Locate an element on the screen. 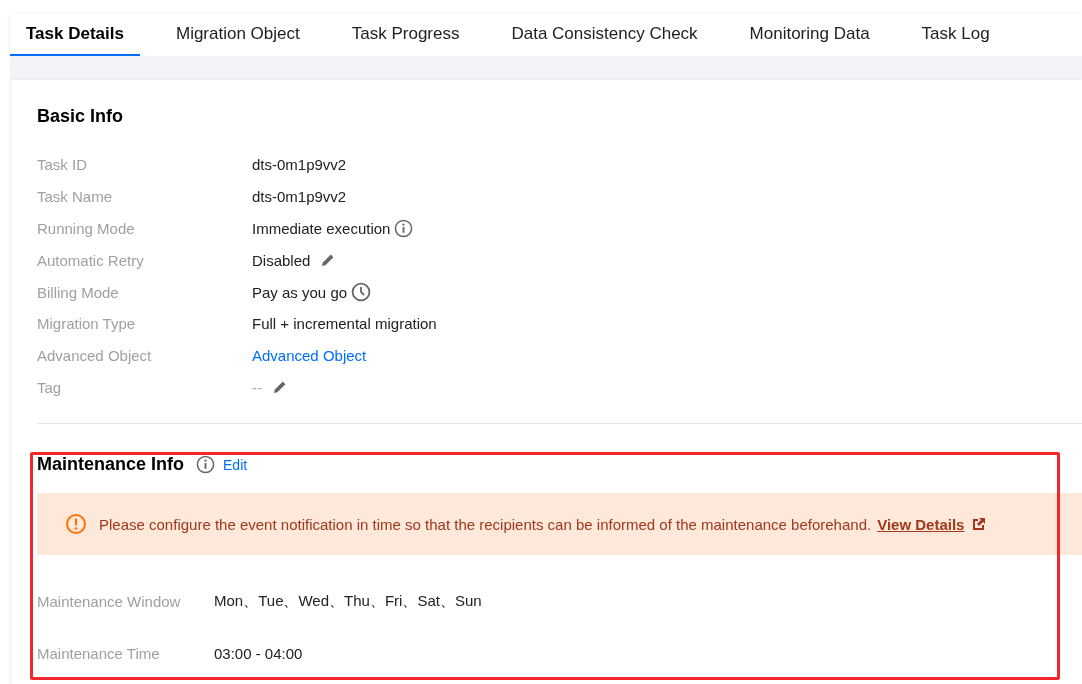 This screenshot has width=1082, height=684. value-text: Mon、Tue、Wed、Thu、Fri、Sat、Sun is located at coordinates (348, 601).